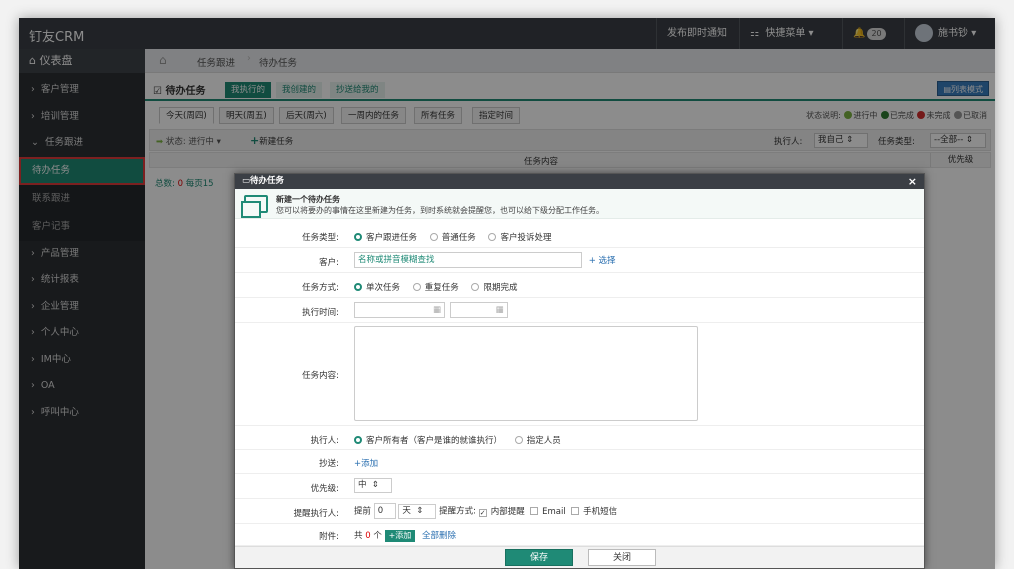 The height and width of the screenshot is (569, 1014). Describe the element at coordinates (320, 376) in the screenshot. I see `task-content-label: 任务内容:` at that location.